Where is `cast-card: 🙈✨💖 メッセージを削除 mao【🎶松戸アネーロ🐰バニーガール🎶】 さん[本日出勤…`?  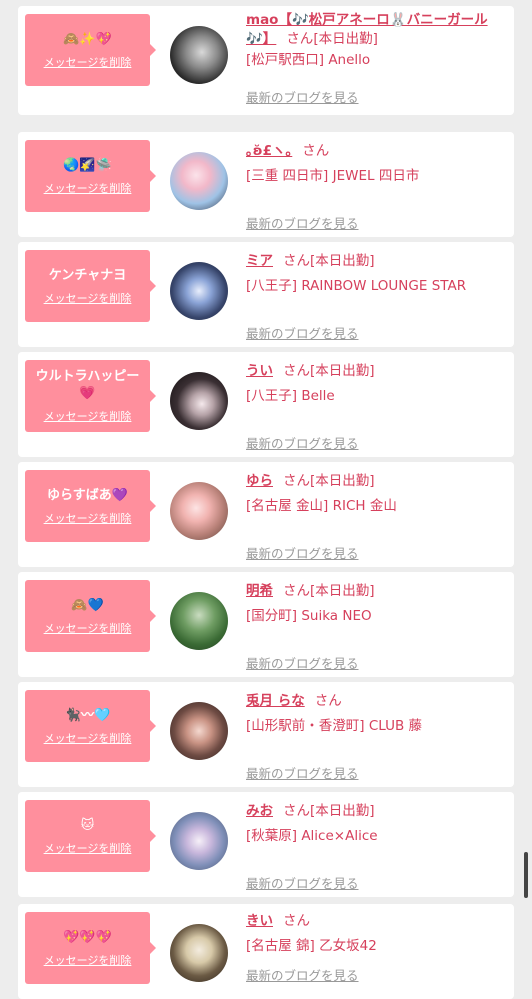 cast-card: 🙈✨💖 メッセージを削除 mao【🎶松戸アネーロ🐰バニーガール🎶】 さん[本日出勤… is located at coordinates (266, 60).